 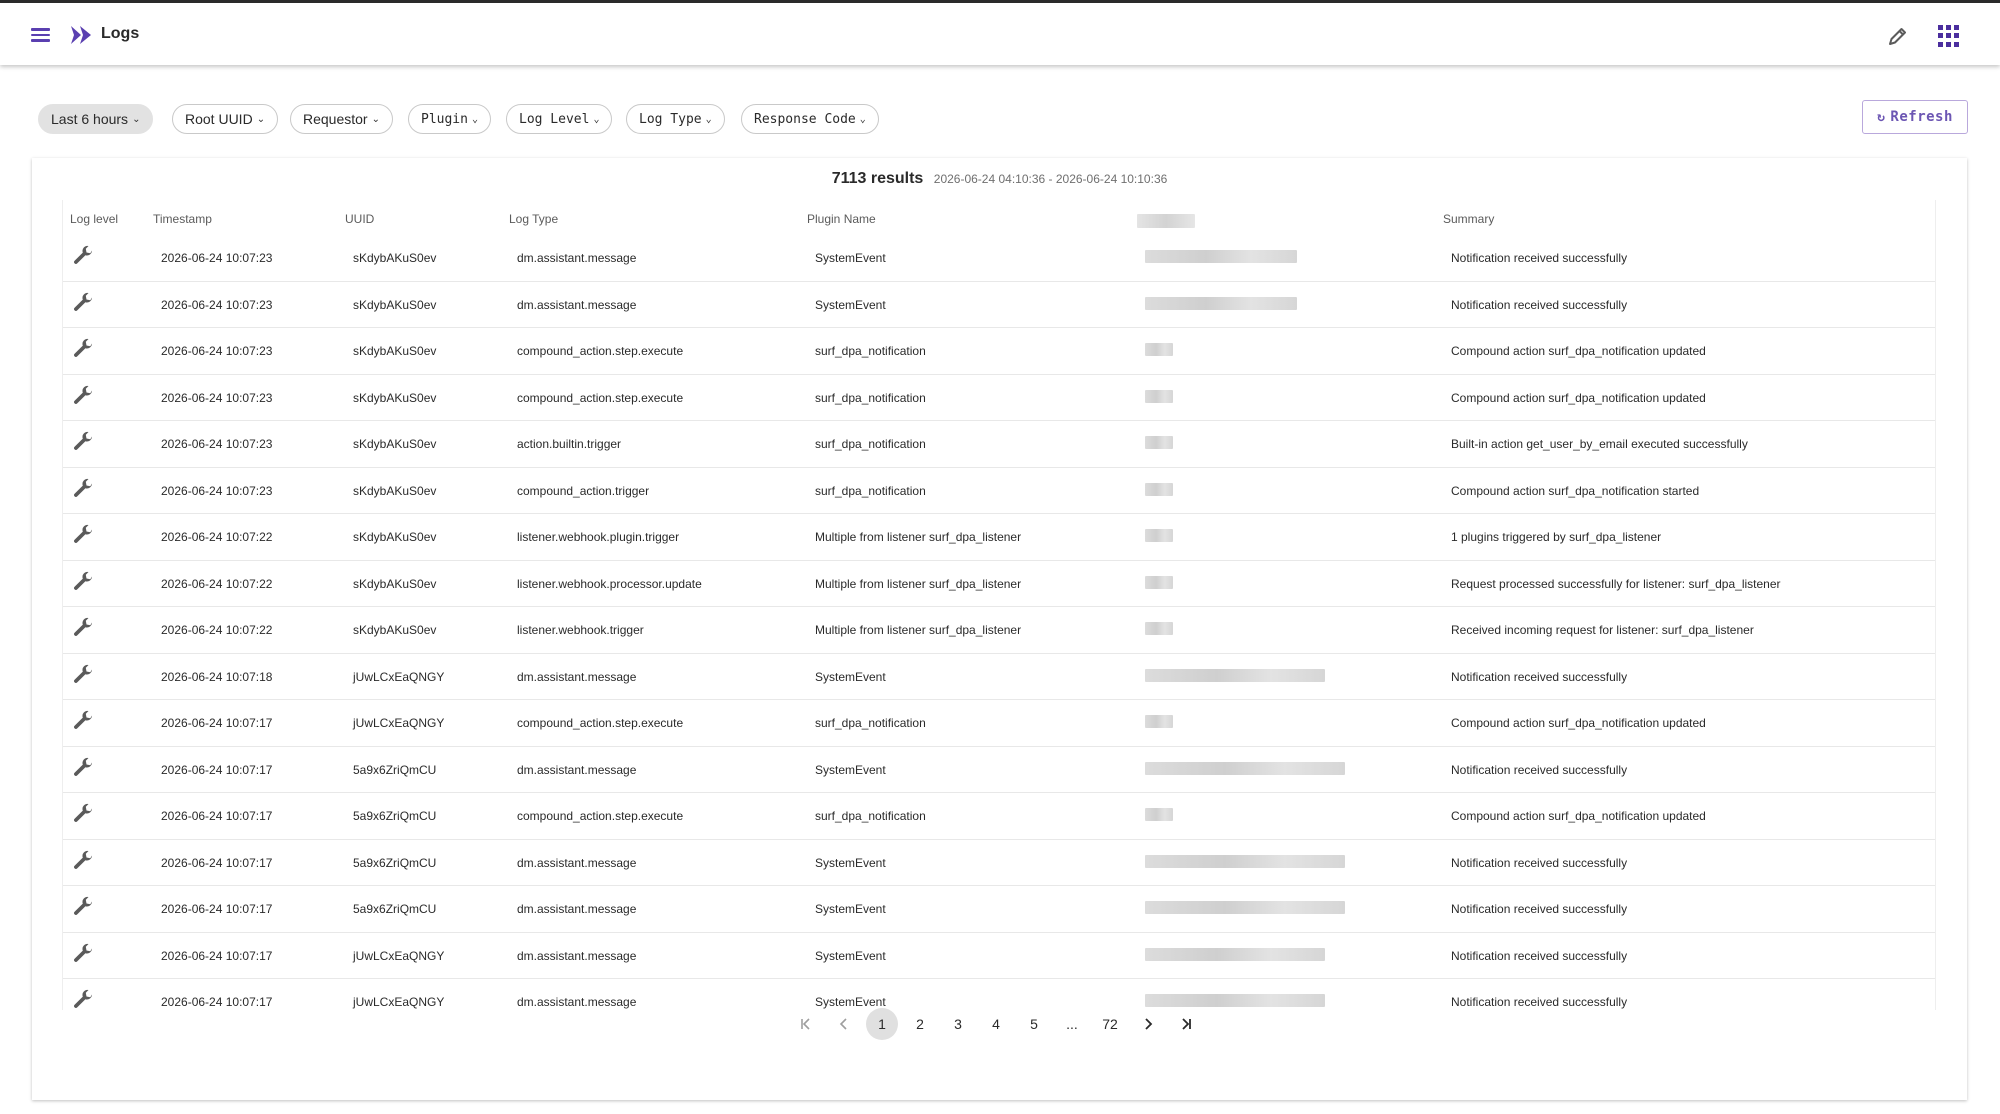 What do you see at coordinates (1881, 117) in the screenshot?
I see `refresh-icon: ↻` at bounding box center [1881, 117].